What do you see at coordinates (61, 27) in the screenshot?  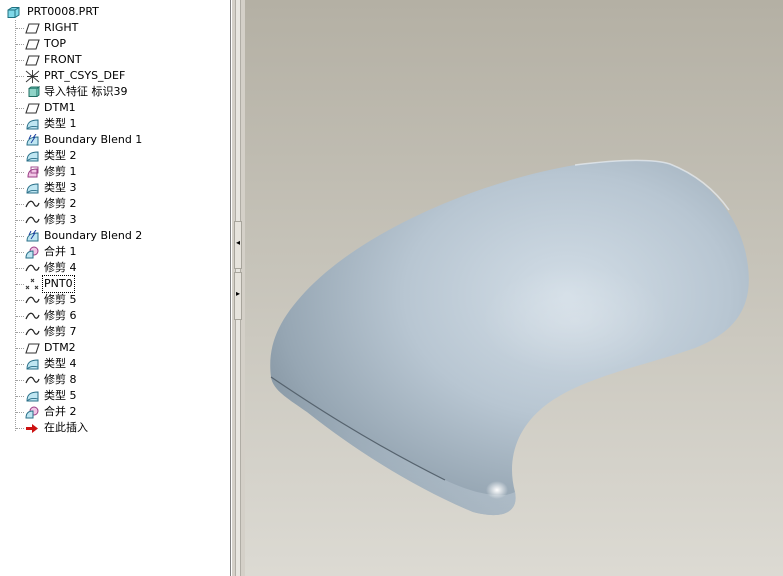 I see `tree-item-label: RIGHT` at bounding box center [61, 27].